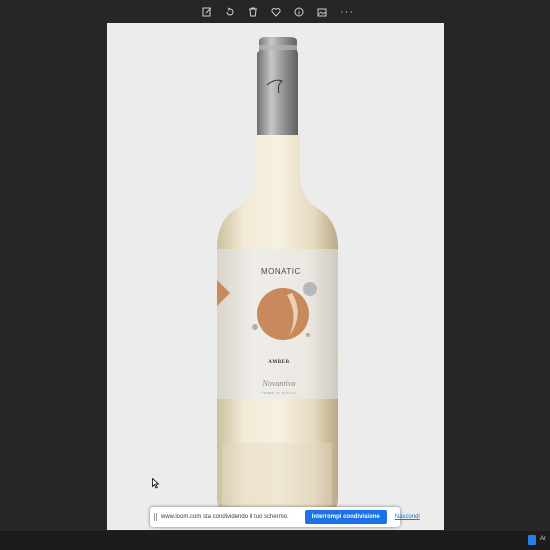  Describe the element at coordinates (347, 12) in the screenshot. I see `more-icon: ···` at that location.